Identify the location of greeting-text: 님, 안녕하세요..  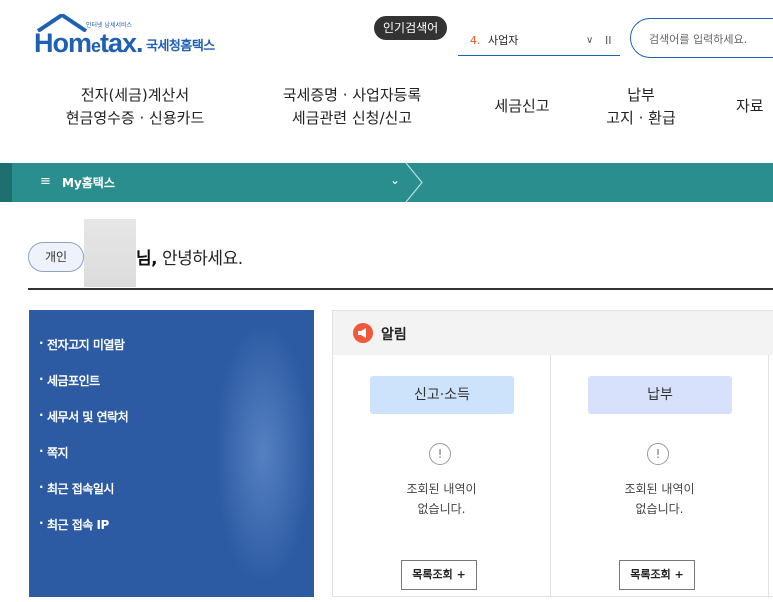
(189, 259).